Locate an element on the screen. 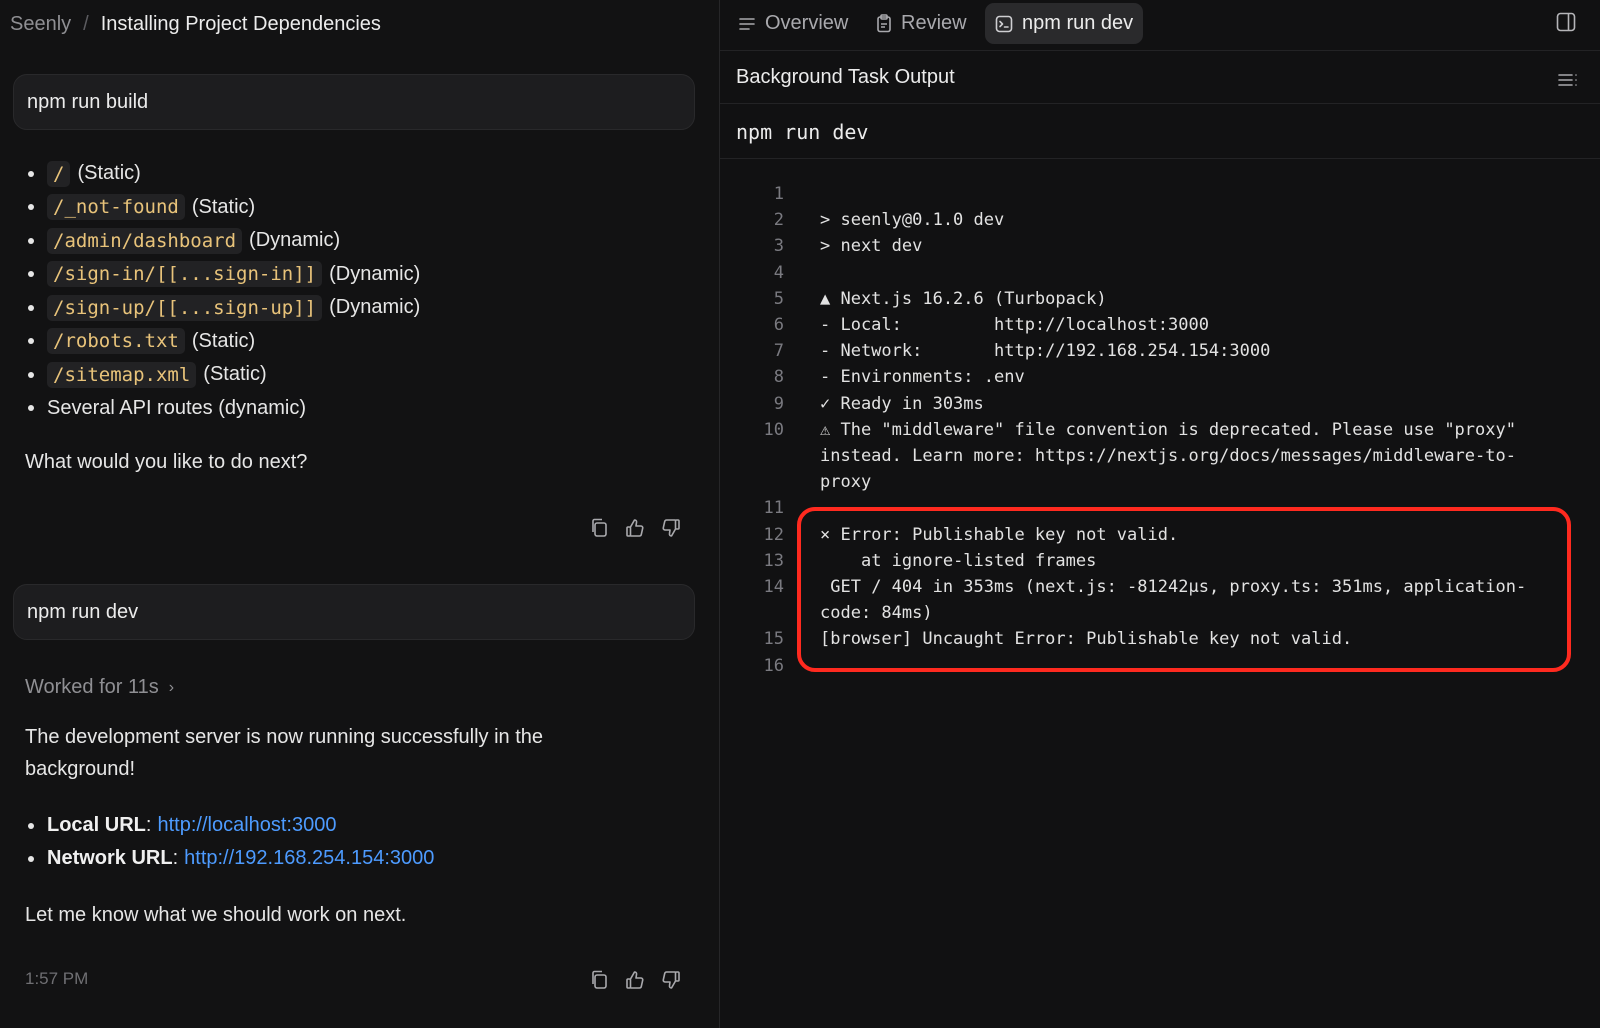 The height and width of the screenshot is (1028, 1600). line-text: ▲ Next.js 16.2.6 (Turbopack) is located at coordinates (963, 298).